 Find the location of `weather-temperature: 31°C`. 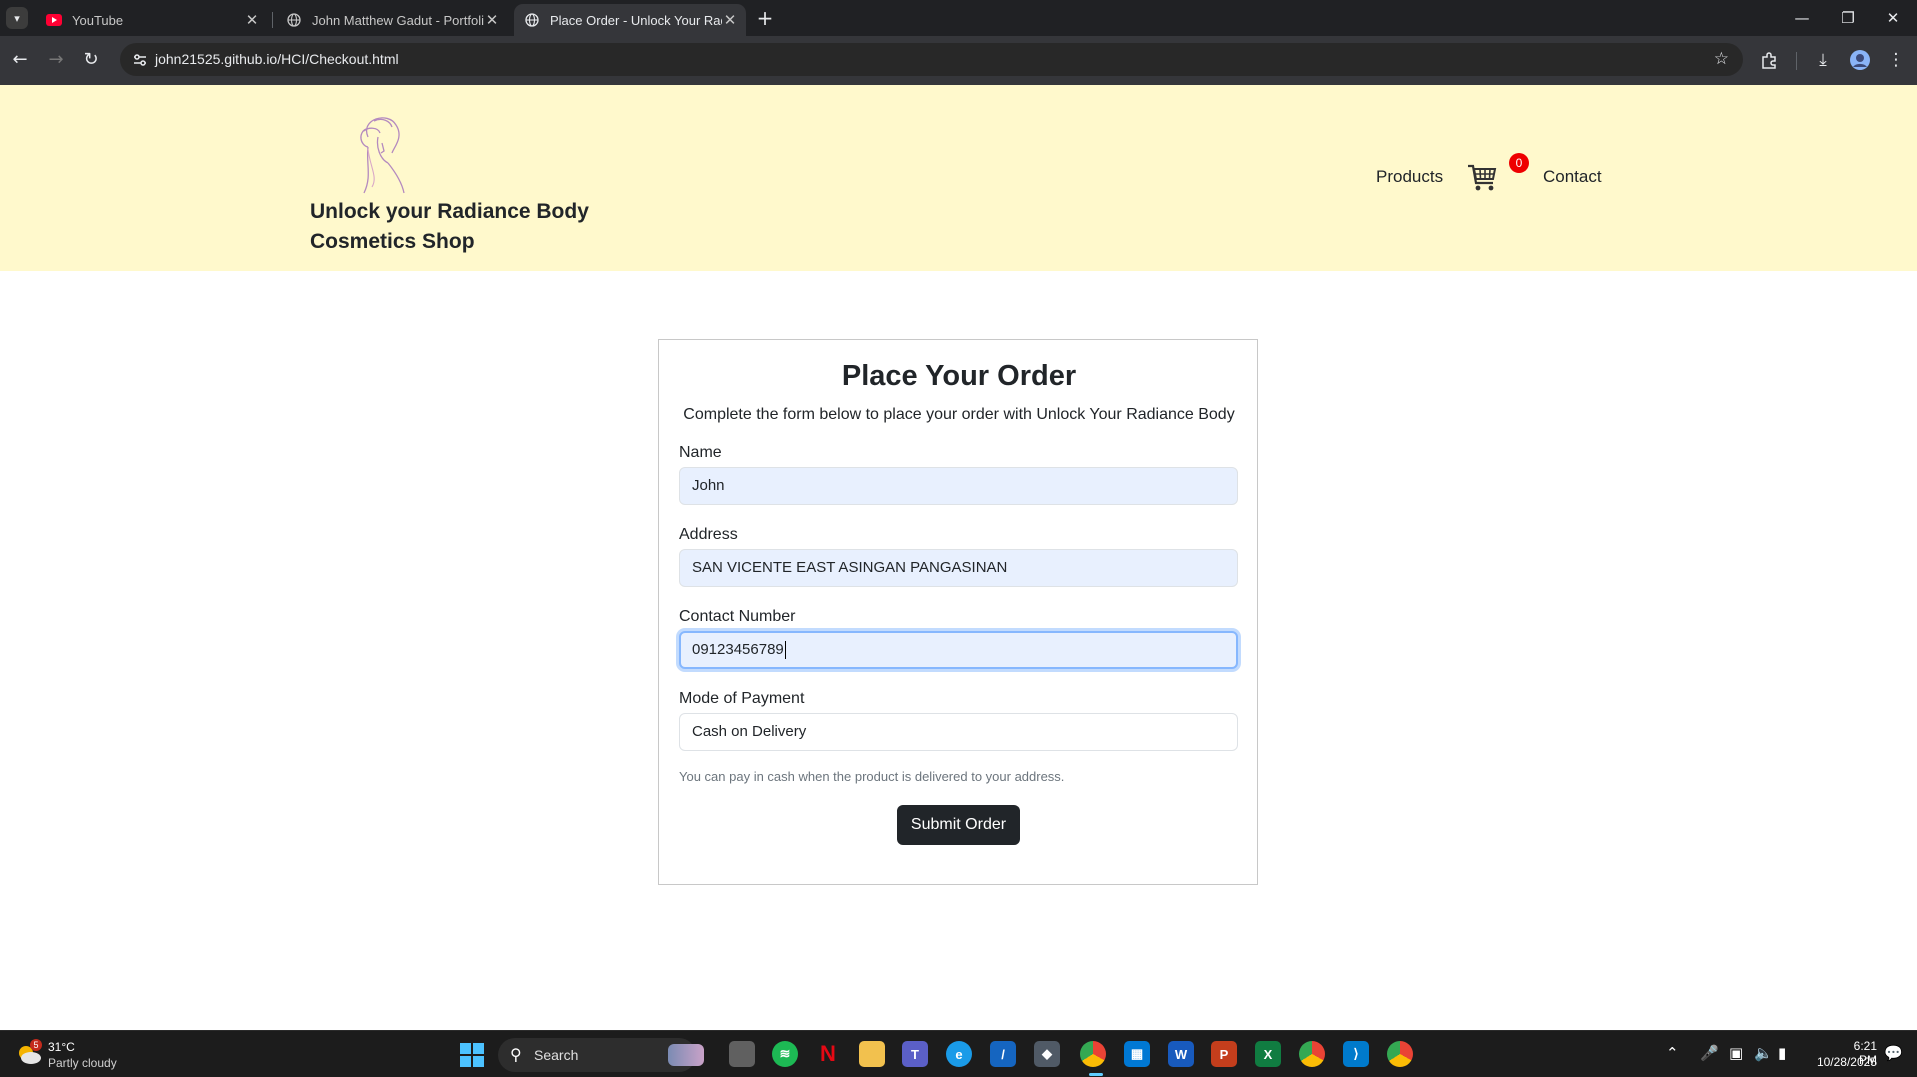

weather-temperature: 31°C is located at coordinates (61, 1047).